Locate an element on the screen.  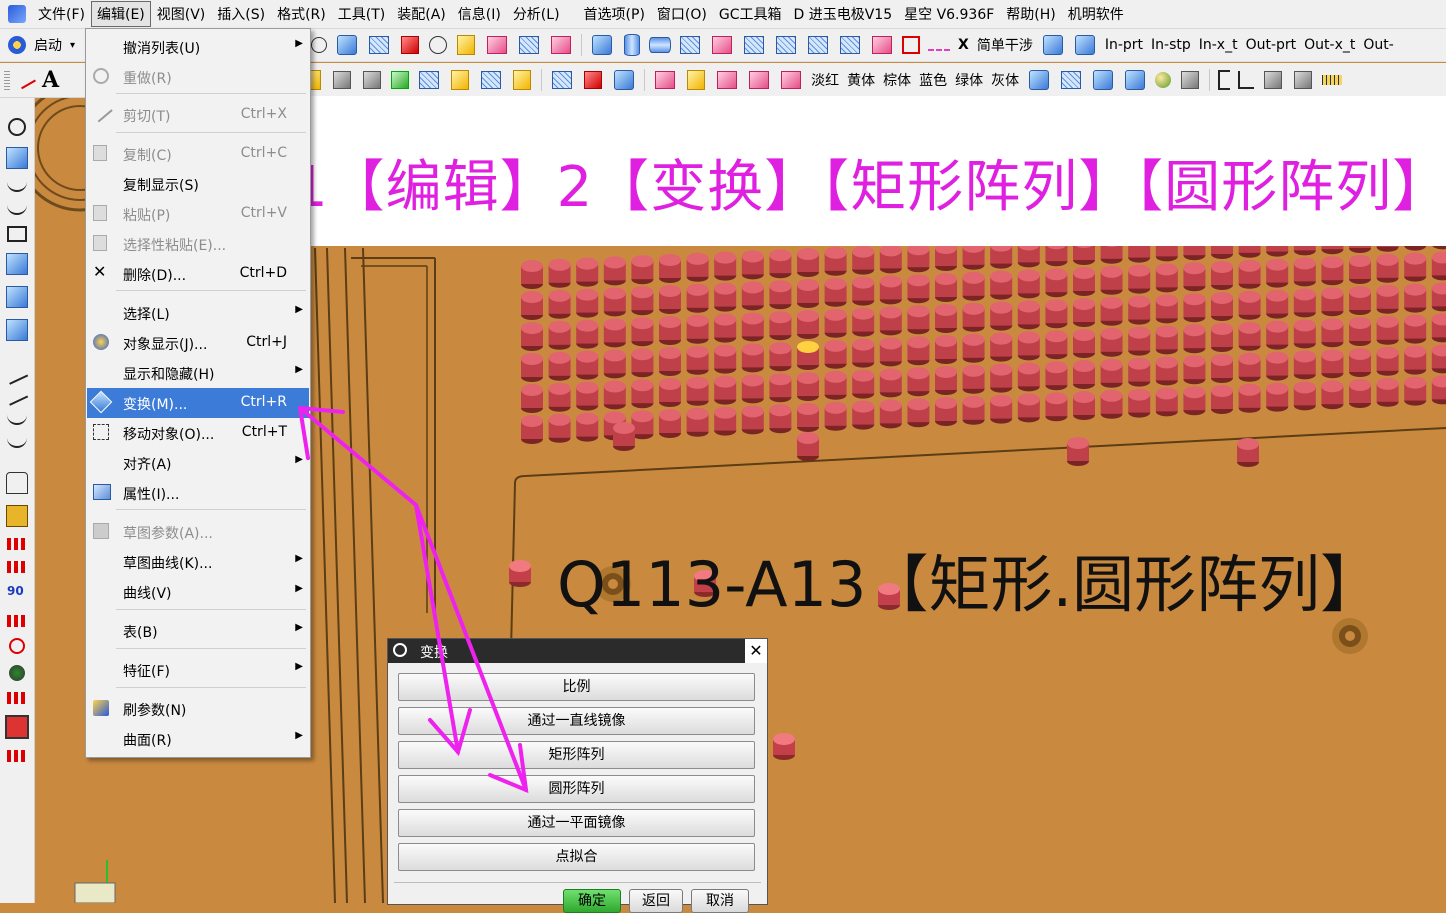
point-icon is located at coordinates (939, 45).